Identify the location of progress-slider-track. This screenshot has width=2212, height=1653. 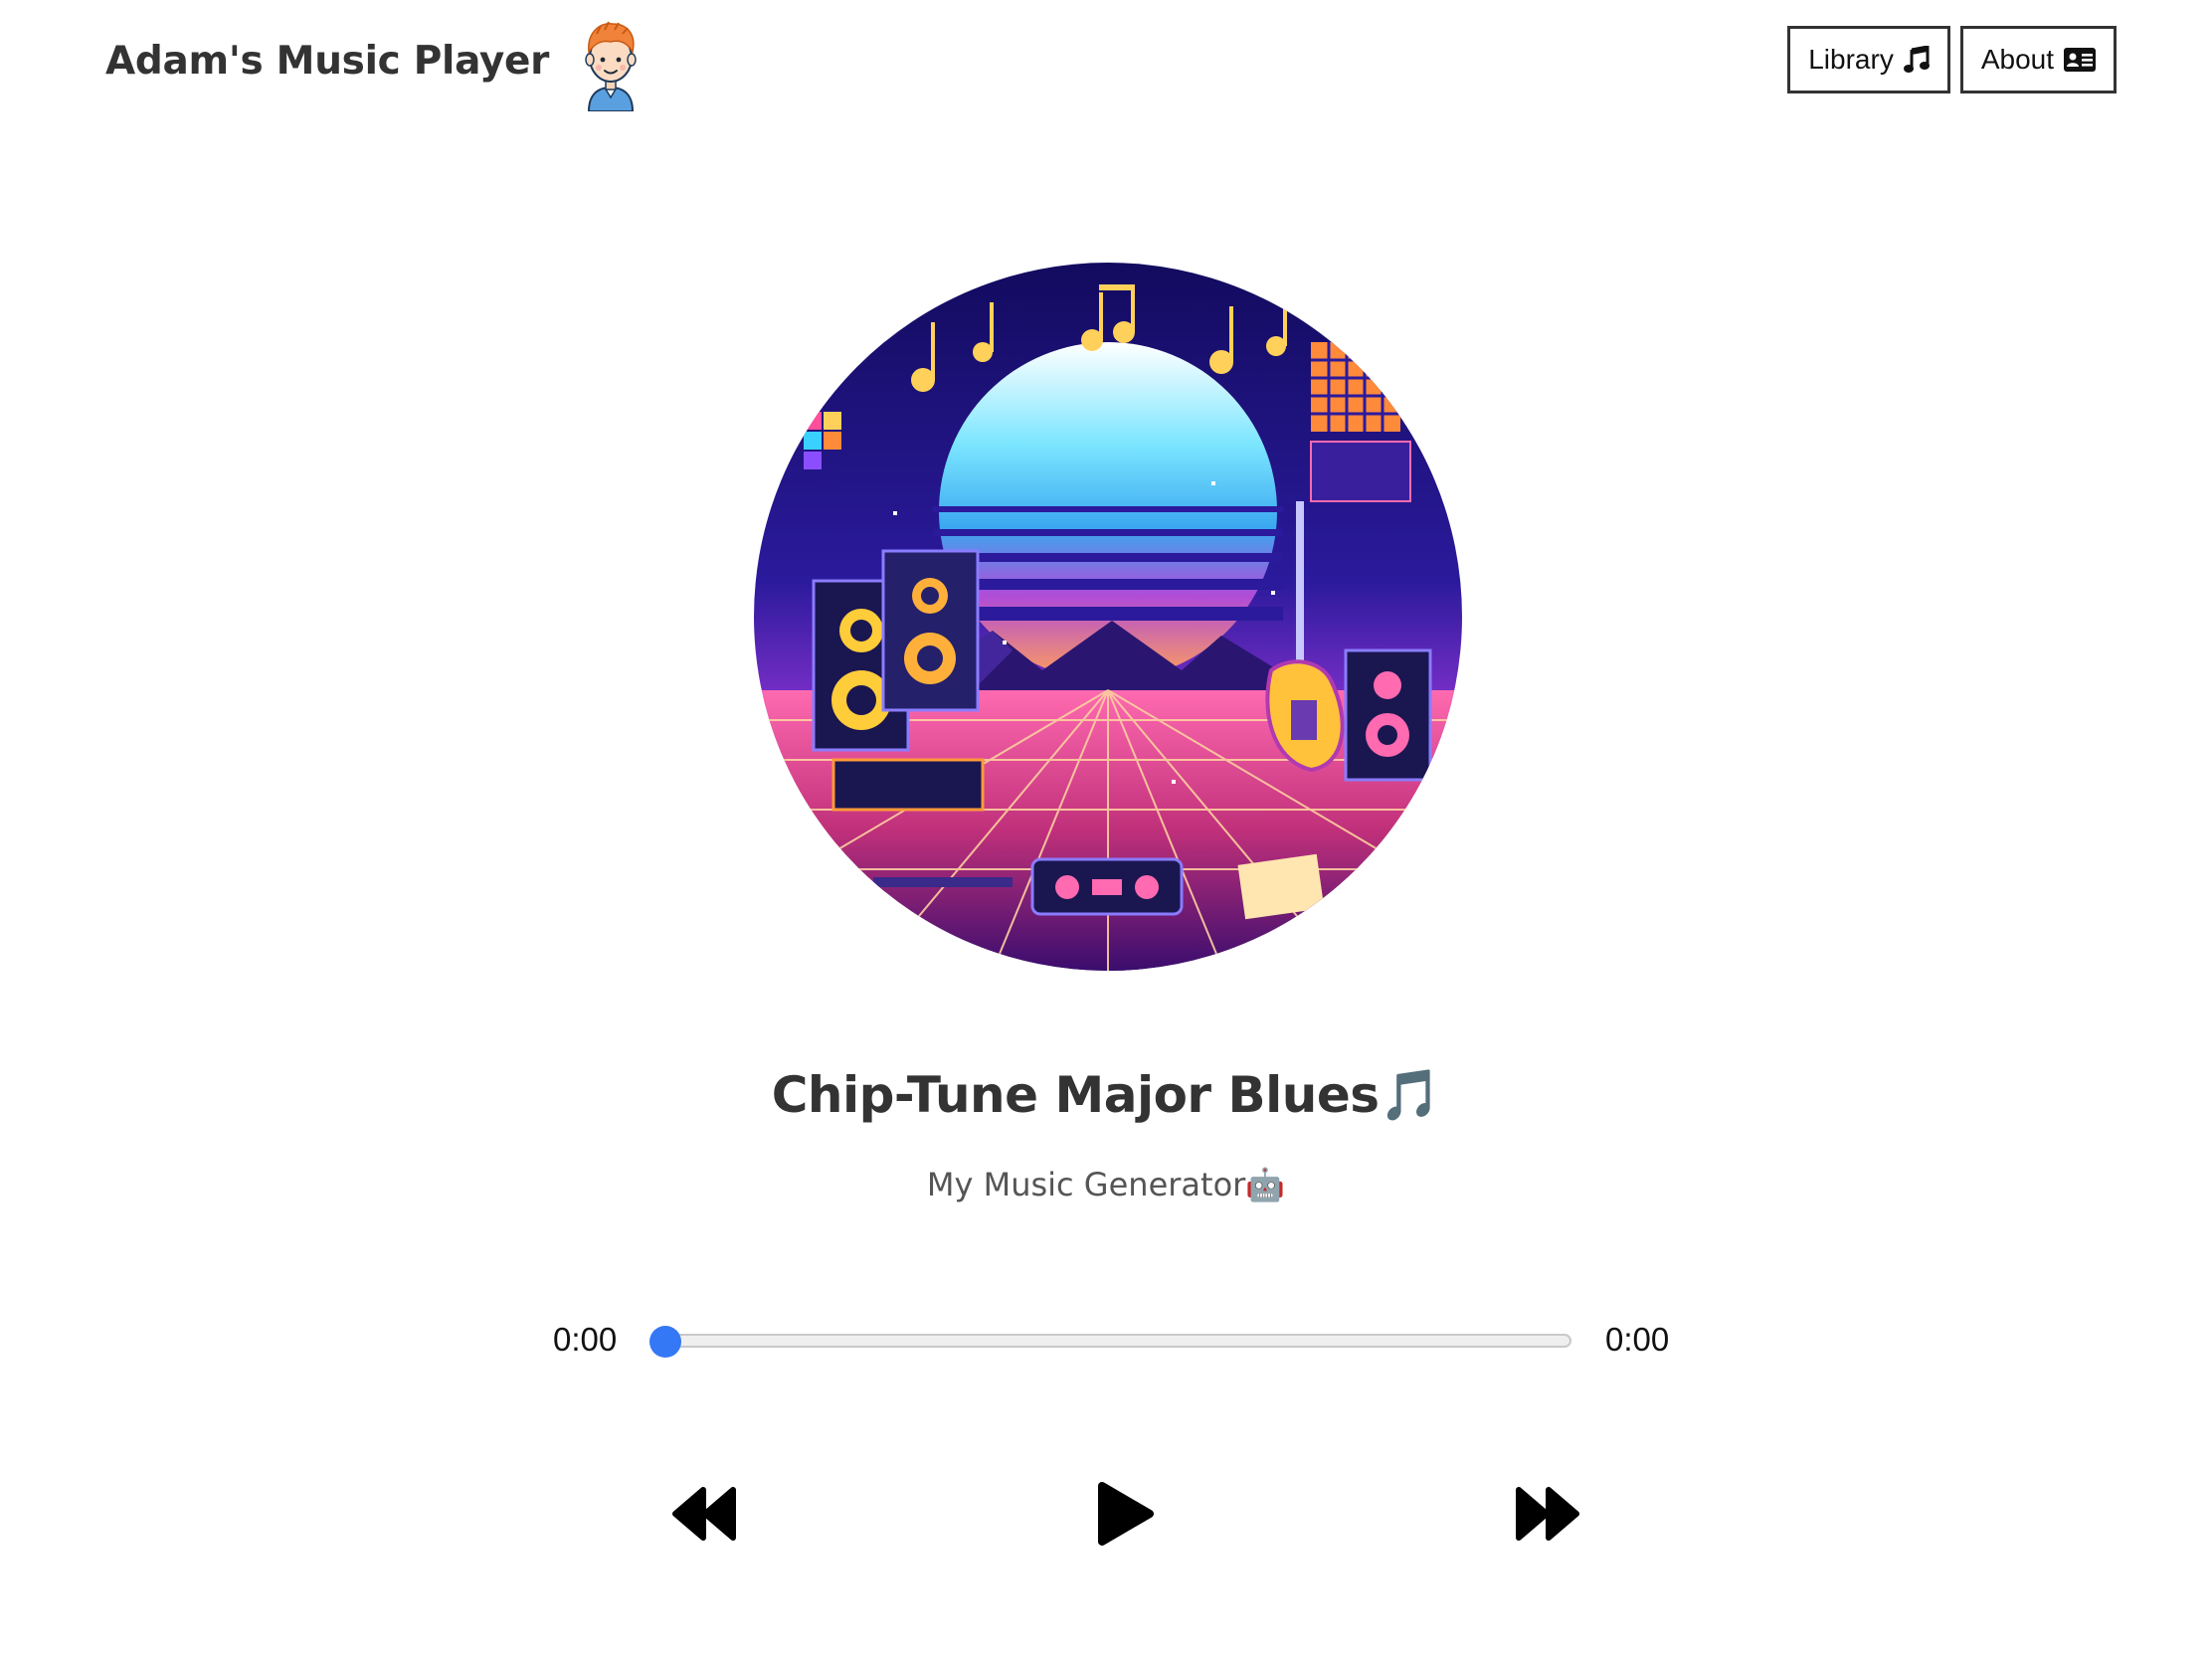
(1113, 1341).